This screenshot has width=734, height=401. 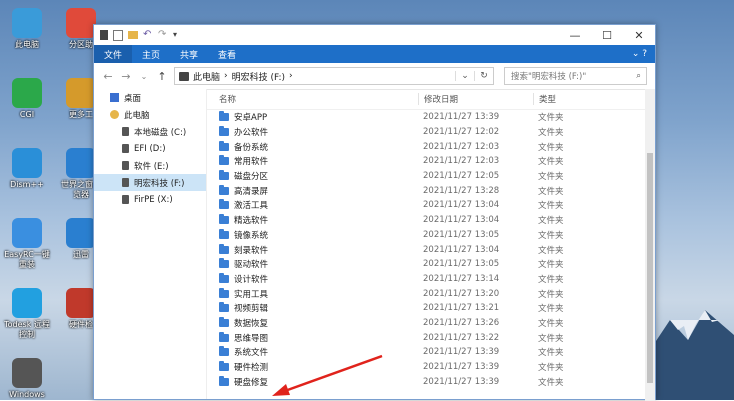 What do you see at coordinates (312, 99) in the screenshot?
I see `column-header-name: 名称` at bounding box center [312, 99].